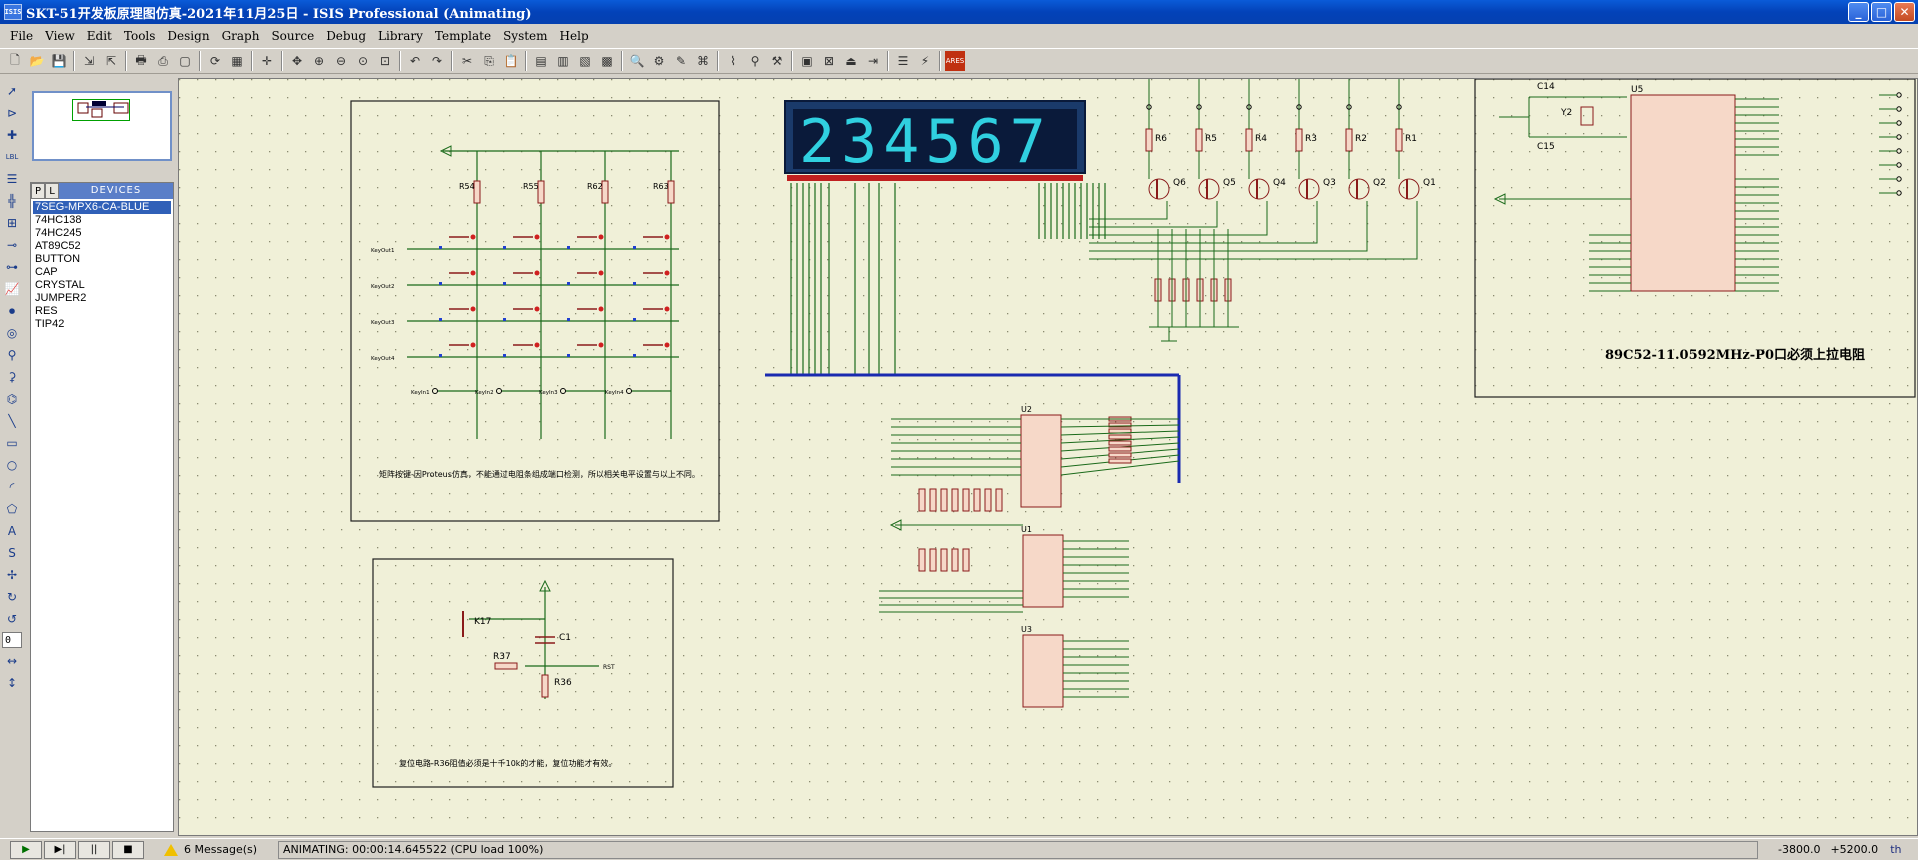 Image resolution: width=1918 pixels, height=860 pixels. What do you see at coordinates (292, 36) in the screenshot?
I see `menu-source: Source` at bounding box center [292, 36].